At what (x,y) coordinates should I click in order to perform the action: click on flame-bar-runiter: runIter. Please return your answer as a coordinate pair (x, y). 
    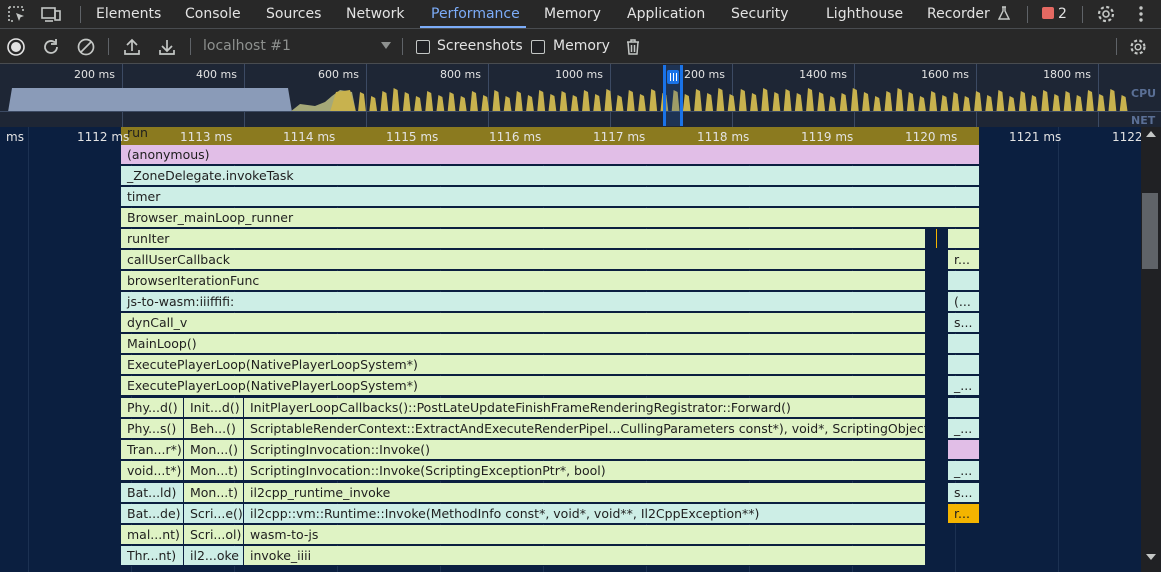
    Looking at the image, I should click on (523, 239).